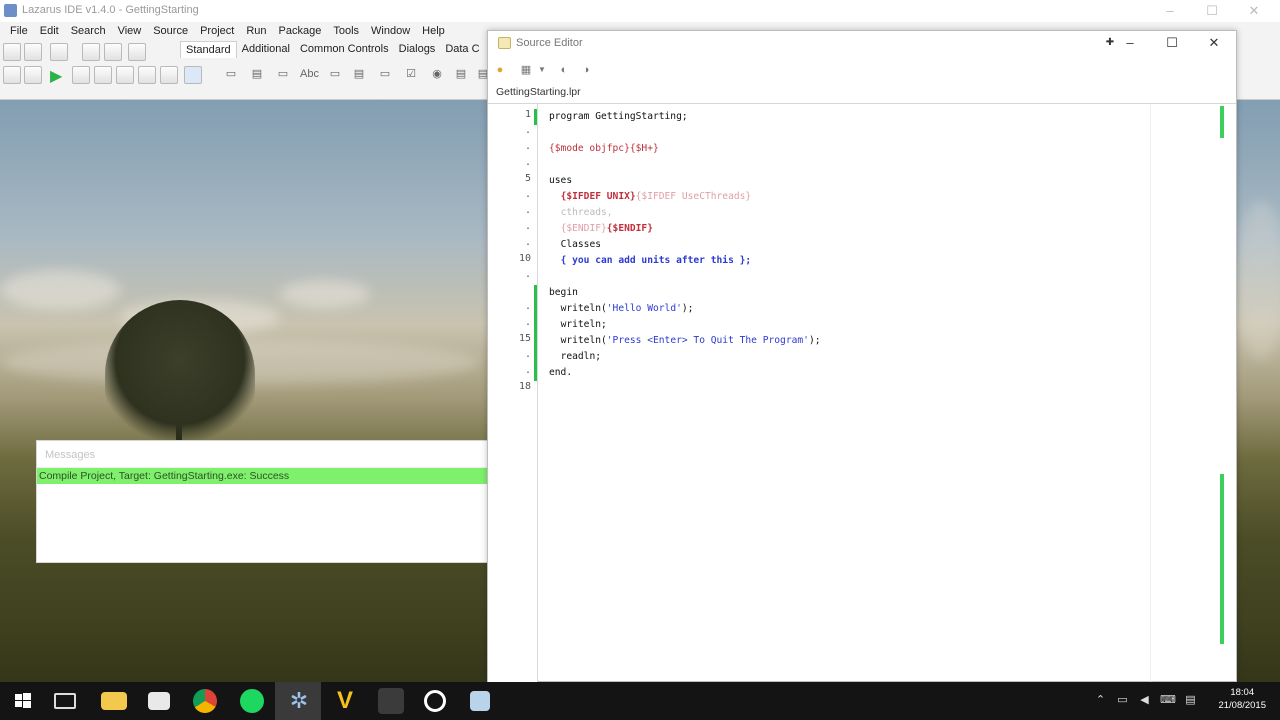  What do you see at coordinates (411, 74) in the screenshot?
I see `tcheckbox-icon: ☑` at bounding box center [411, 74].